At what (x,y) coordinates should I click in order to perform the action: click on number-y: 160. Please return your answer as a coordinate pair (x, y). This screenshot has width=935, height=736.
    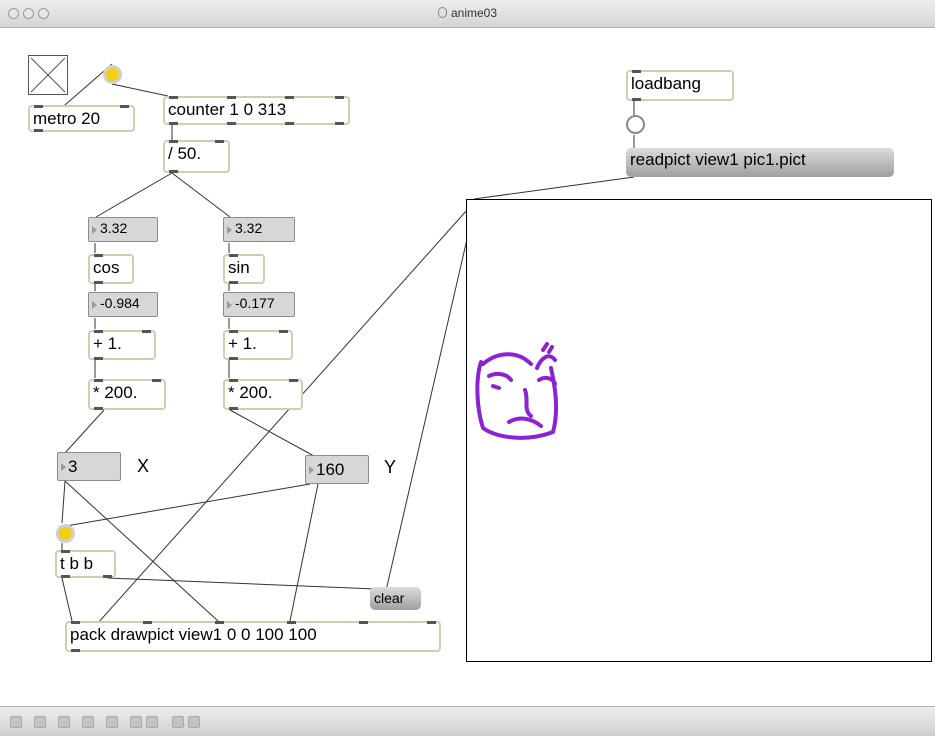
    Looking at the image, I should click on (337, 469).